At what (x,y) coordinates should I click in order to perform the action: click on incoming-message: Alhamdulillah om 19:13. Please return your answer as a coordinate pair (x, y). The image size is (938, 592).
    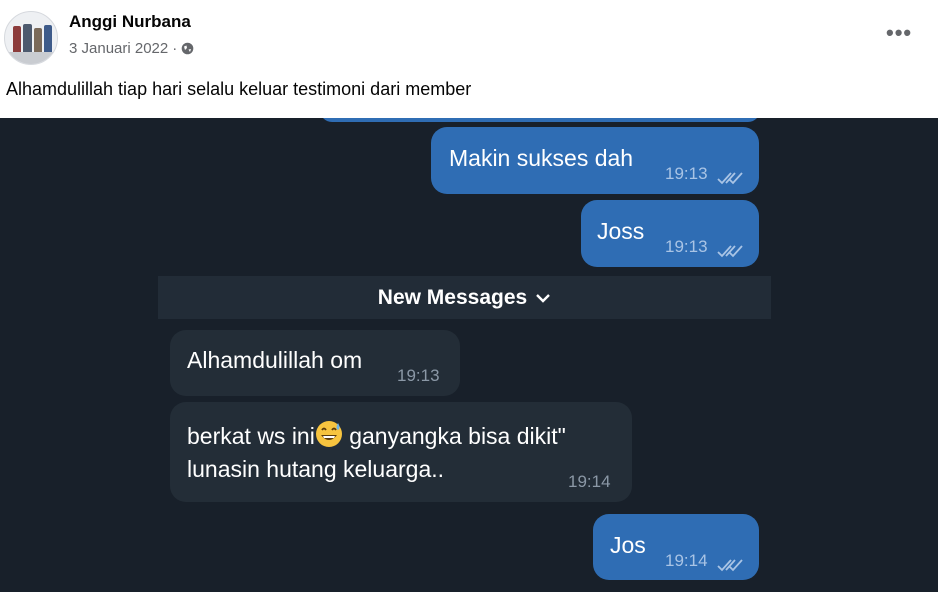
    Looking at the image, I should click on (315, 363).